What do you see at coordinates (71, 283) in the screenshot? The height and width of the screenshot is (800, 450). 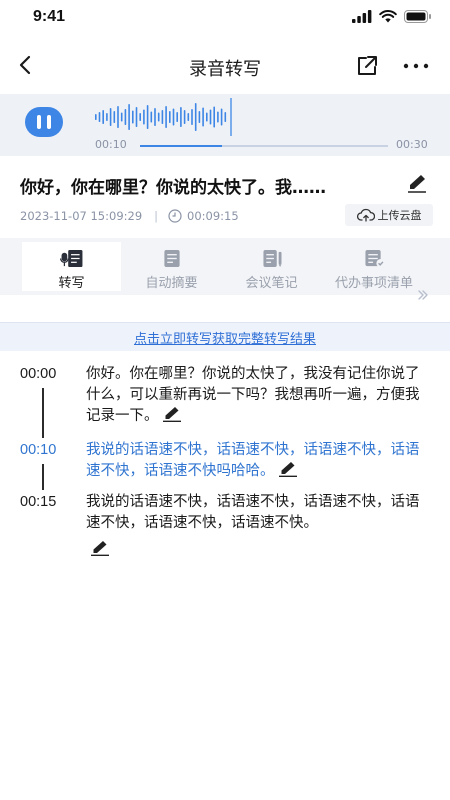 I see `tab-label: 转写` at bounding box center [71, 283].